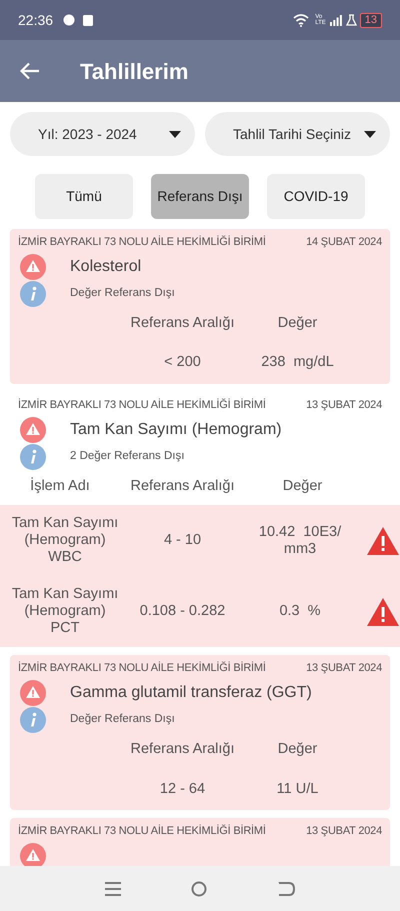 The image size is (400, 911). I want to click on home-icon, so click(199, 888).